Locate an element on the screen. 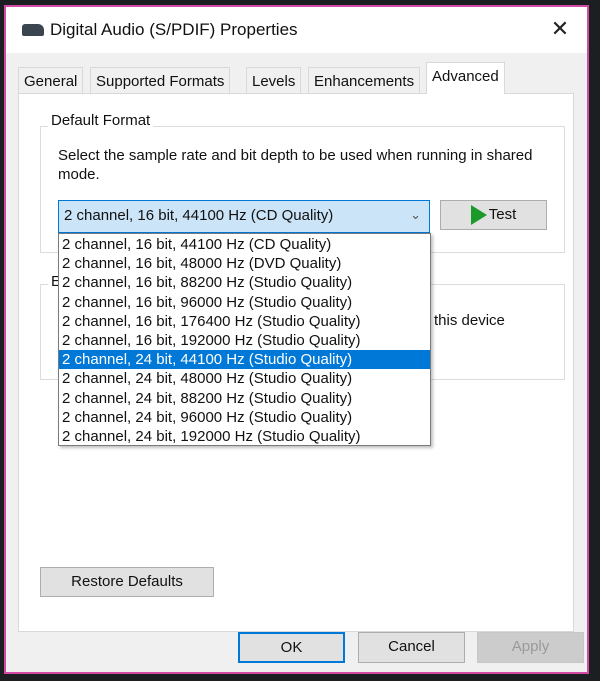 This screenshot has height=681, width=600. tab-supported-formats: Supported Formats is located at coordinates (160, 80).